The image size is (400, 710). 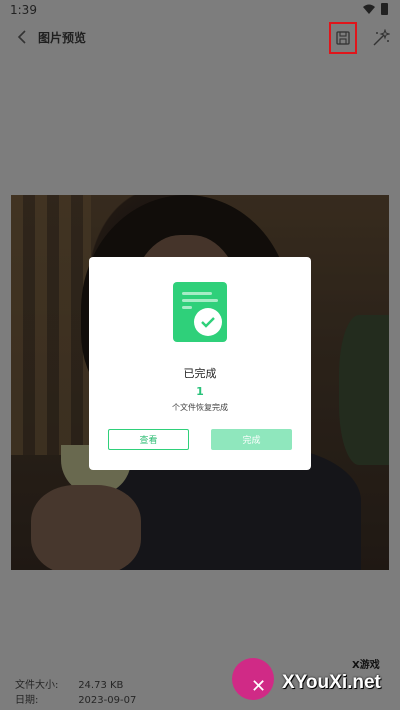 I want to click on file-date-value: 2023-09-07, so click(x=107, y=700).